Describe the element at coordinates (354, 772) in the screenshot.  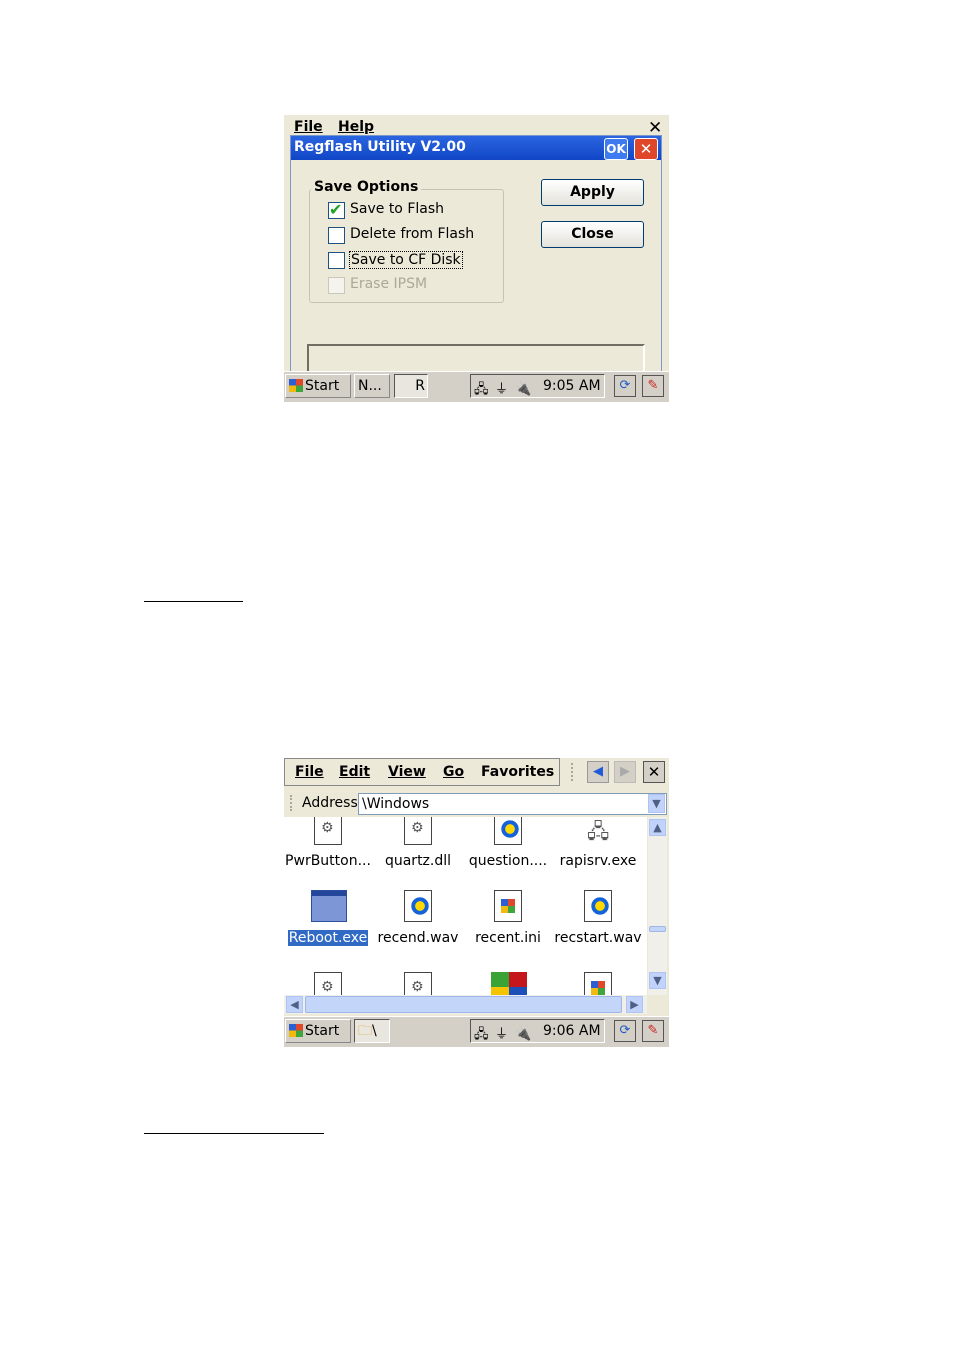
I see `menu-edit: Edit` at that location.